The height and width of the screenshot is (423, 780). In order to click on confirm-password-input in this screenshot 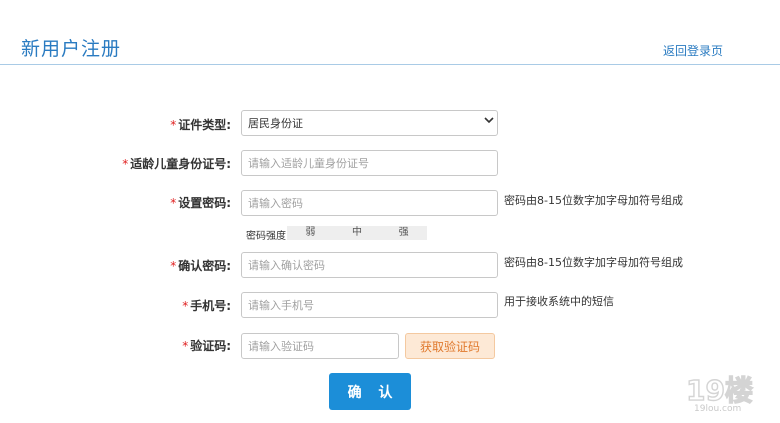, I will do `click(369, 265)`.